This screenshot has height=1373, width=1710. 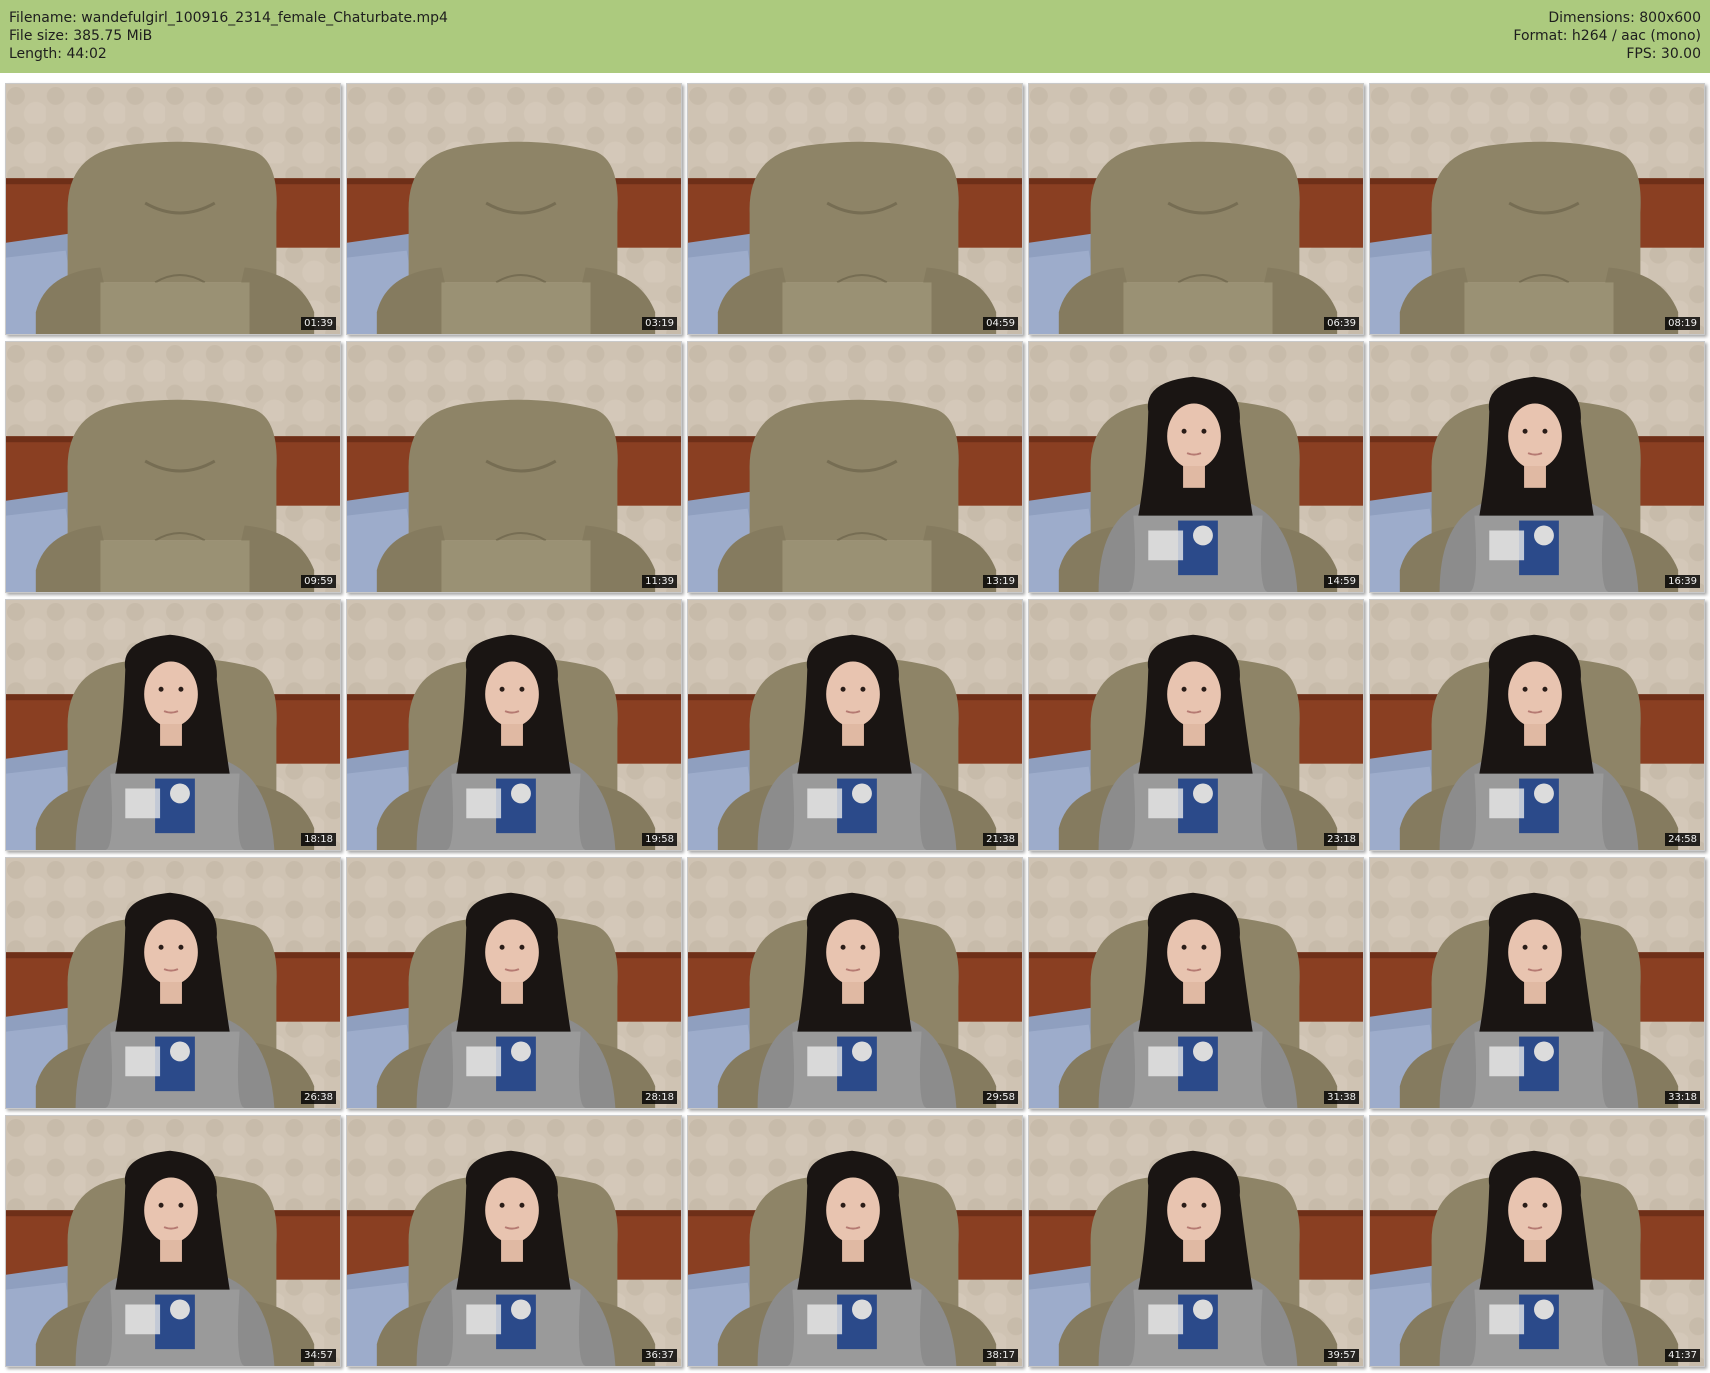 I want to click on timestamp-label: 09:59, so click(x=318, y=581).